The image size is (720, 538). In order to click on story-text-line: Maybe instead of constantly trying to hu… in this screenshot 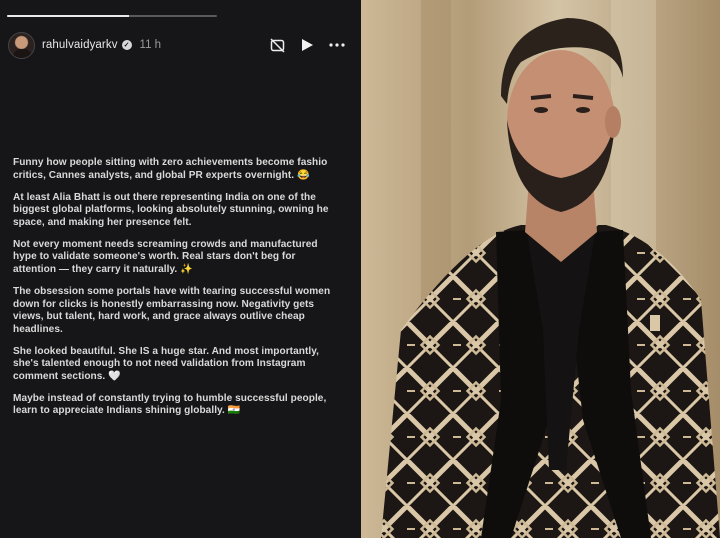, I will do `click(170, 398)`.